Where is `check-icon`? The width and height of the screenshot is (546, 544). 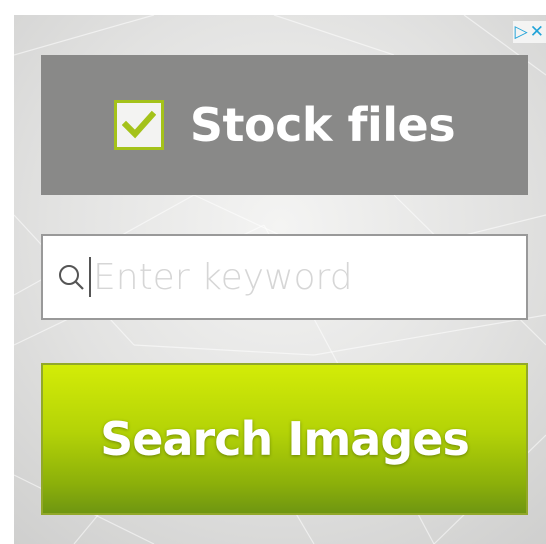
check-icon is located at coordinates (138, 124).